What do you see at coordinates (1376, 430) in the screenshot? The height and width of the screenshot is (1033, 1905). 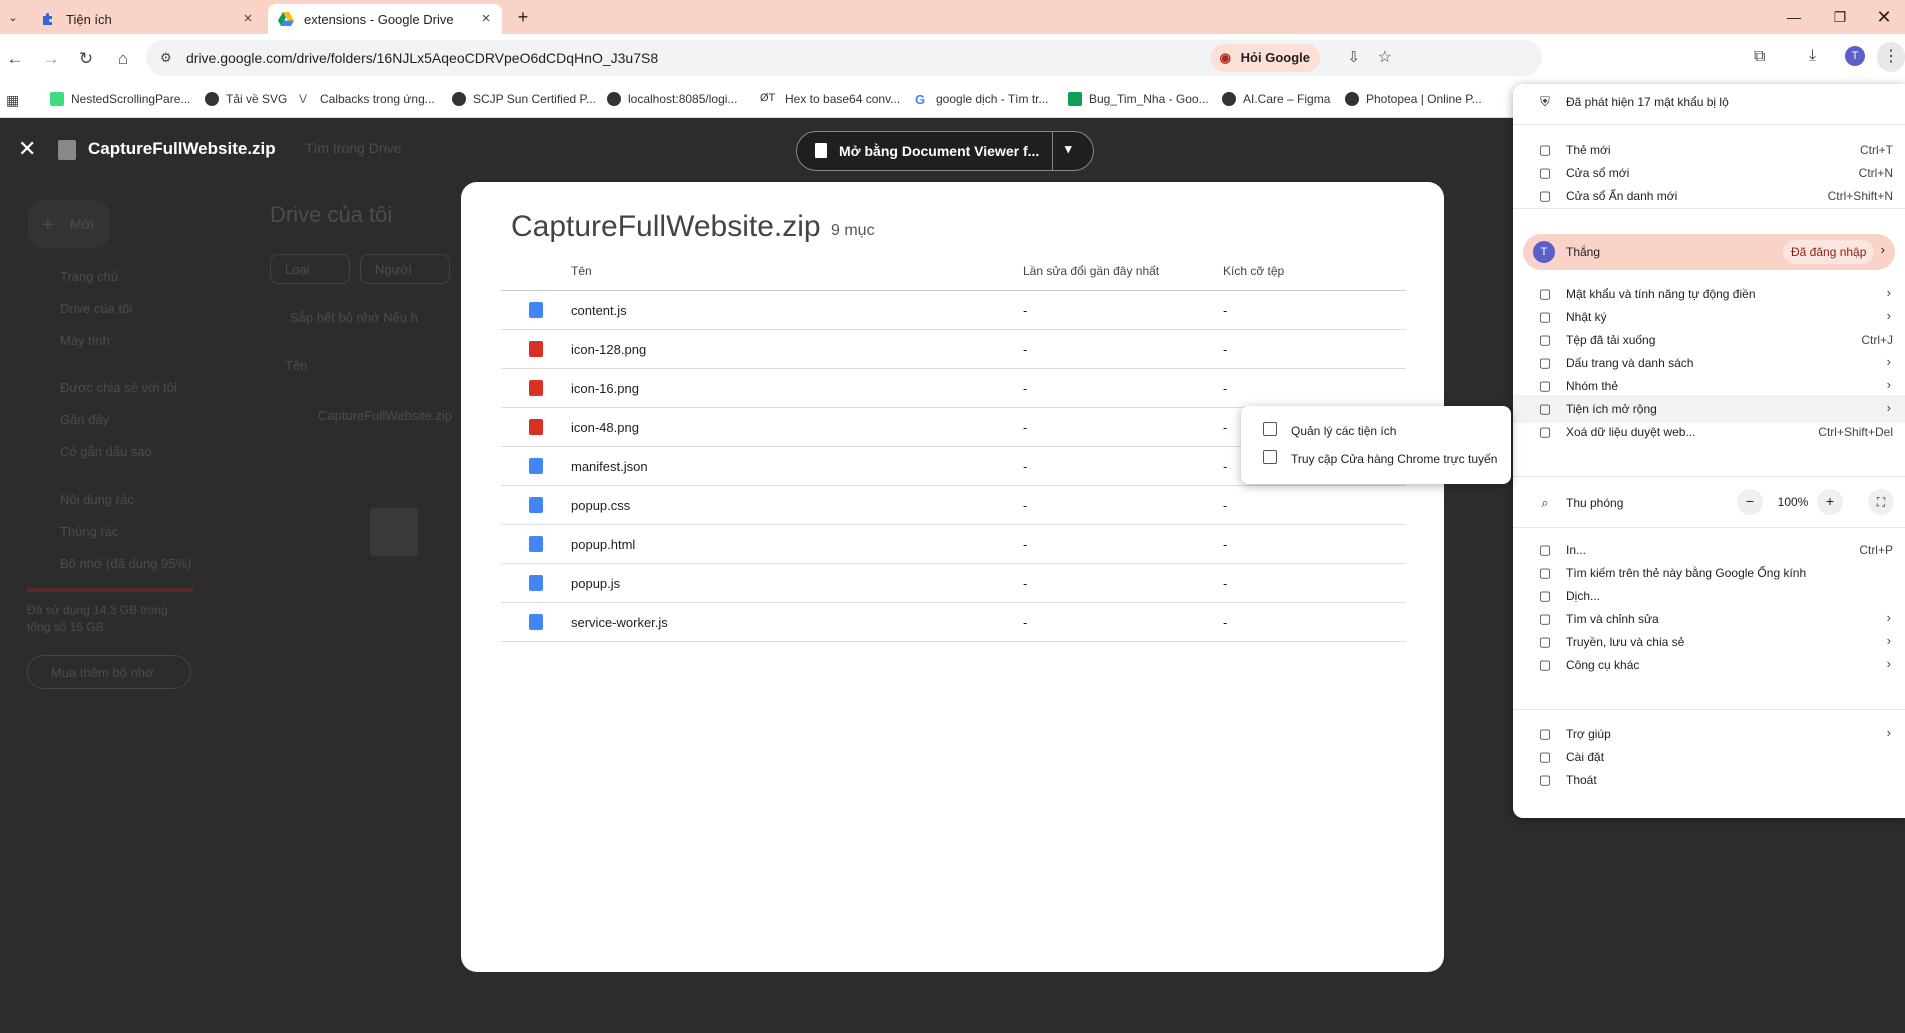 I see `manage-extensions-item: Quản lý các tiện ích` at bounding box center [1376, 430].